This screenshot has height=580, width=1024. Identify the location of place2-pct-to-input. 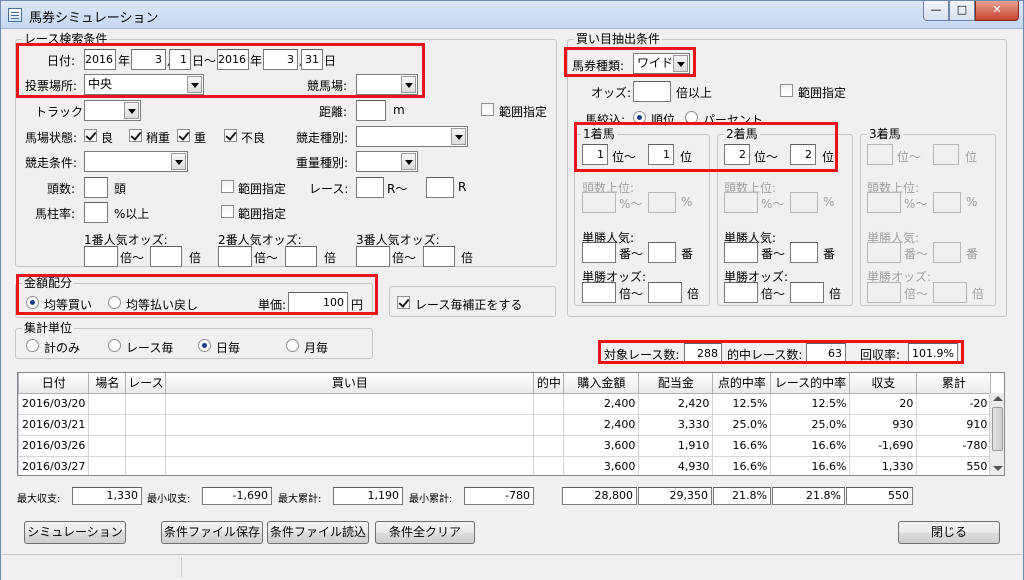
(804, 202).